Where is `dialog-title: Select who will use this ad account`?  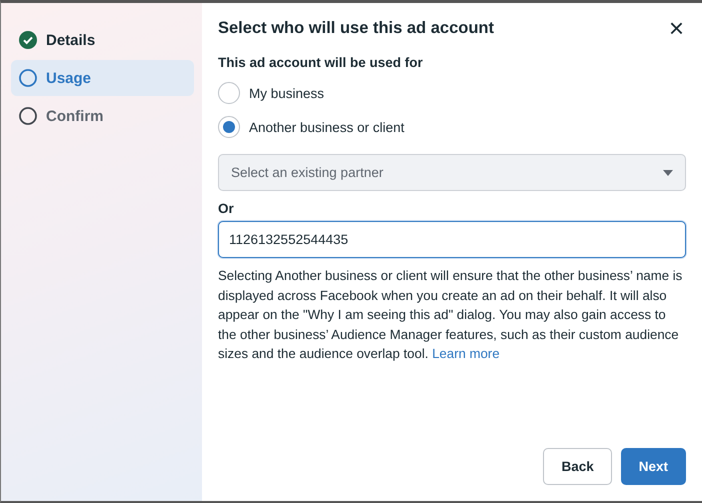
dialog-title: Select who will use this ad account is located at coordinates (356, 28).